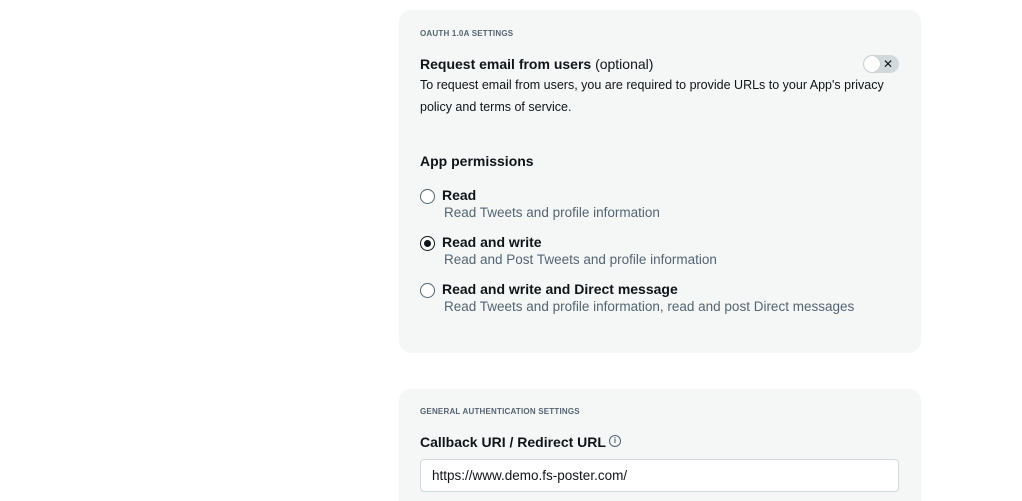  I want to click on radio-read-write-dm, so click(427, 290).